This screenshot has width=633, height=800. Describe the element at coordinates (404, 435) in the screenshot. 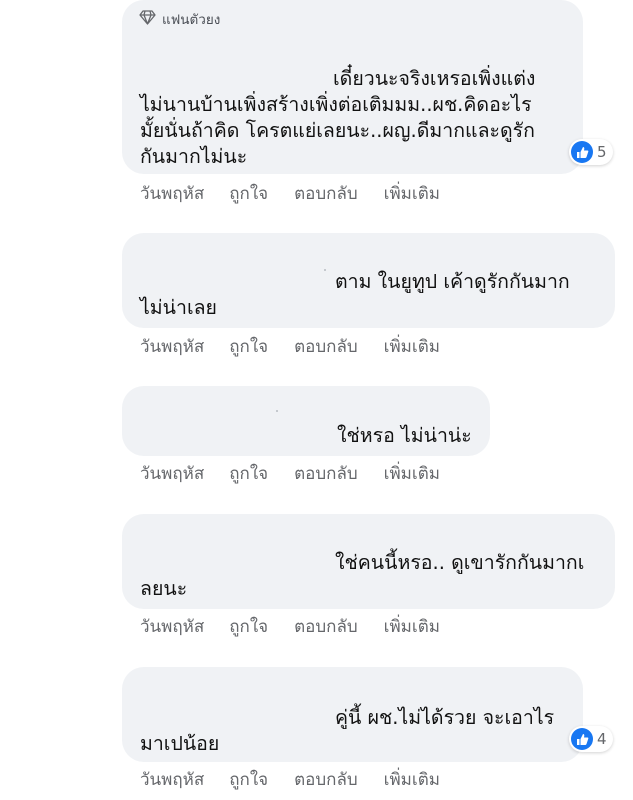

I see `comment-text-line: ใช่หรอ ไม่น่าน่ะ` at that location.